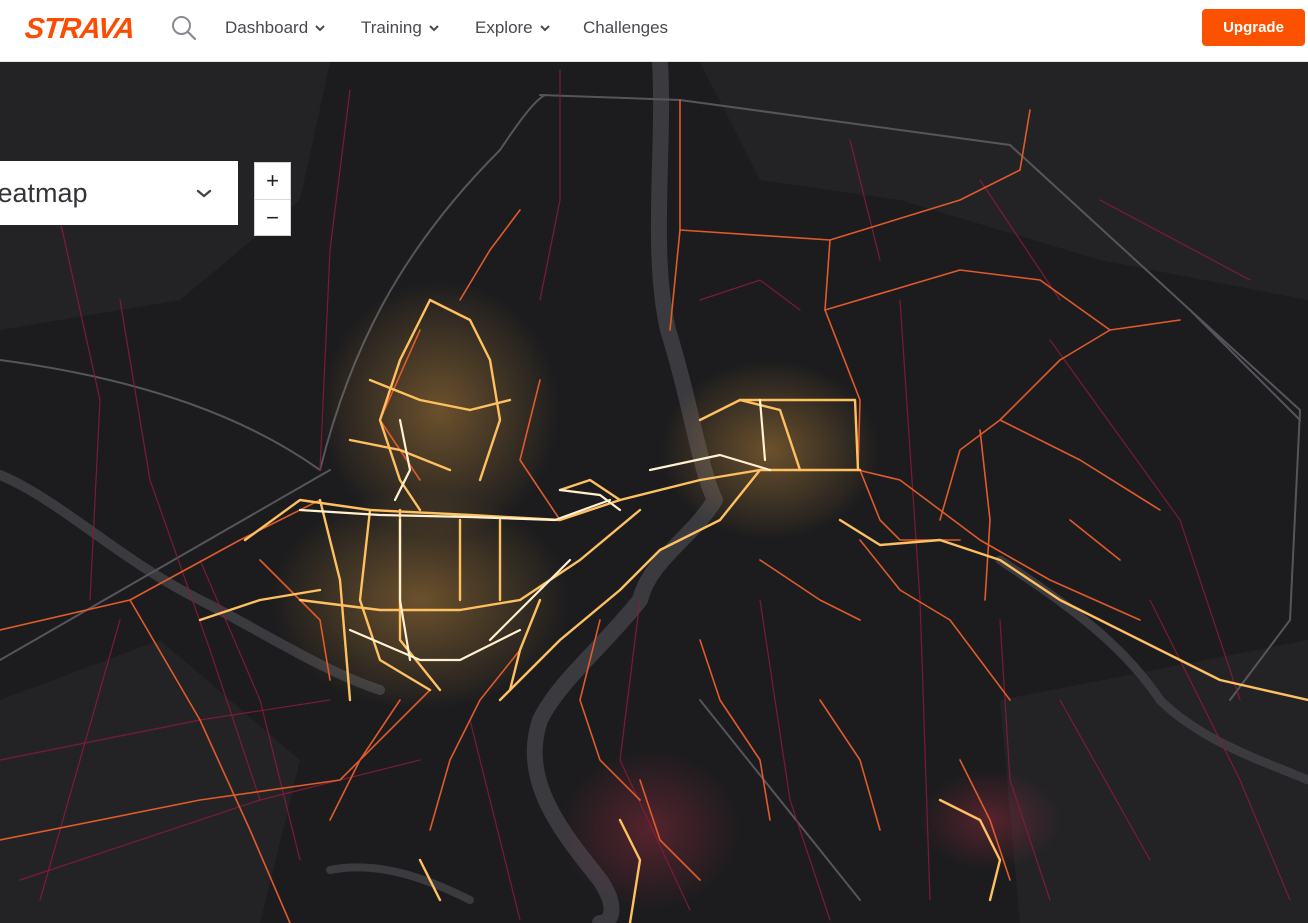 The image size is (1308, 923). I want to click on nav-explore: Explore, so click(513, 28).